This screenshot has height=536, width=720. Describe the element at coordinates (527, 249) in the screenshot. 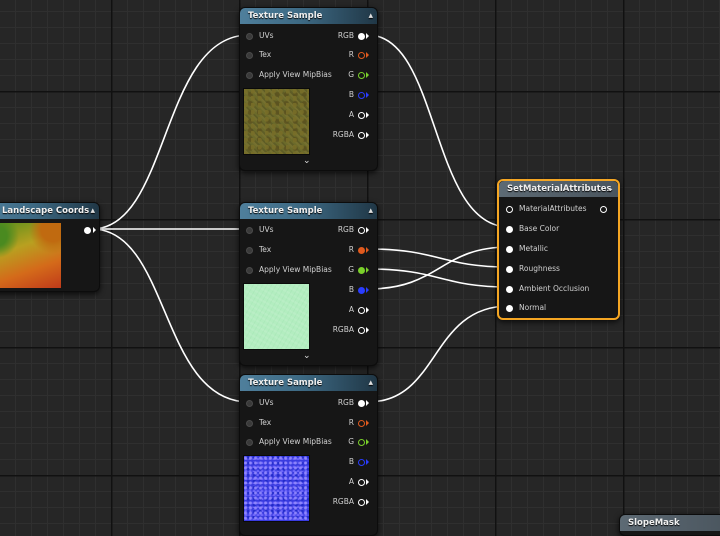

I see `pin-metallic-row: Metallic` at that location.